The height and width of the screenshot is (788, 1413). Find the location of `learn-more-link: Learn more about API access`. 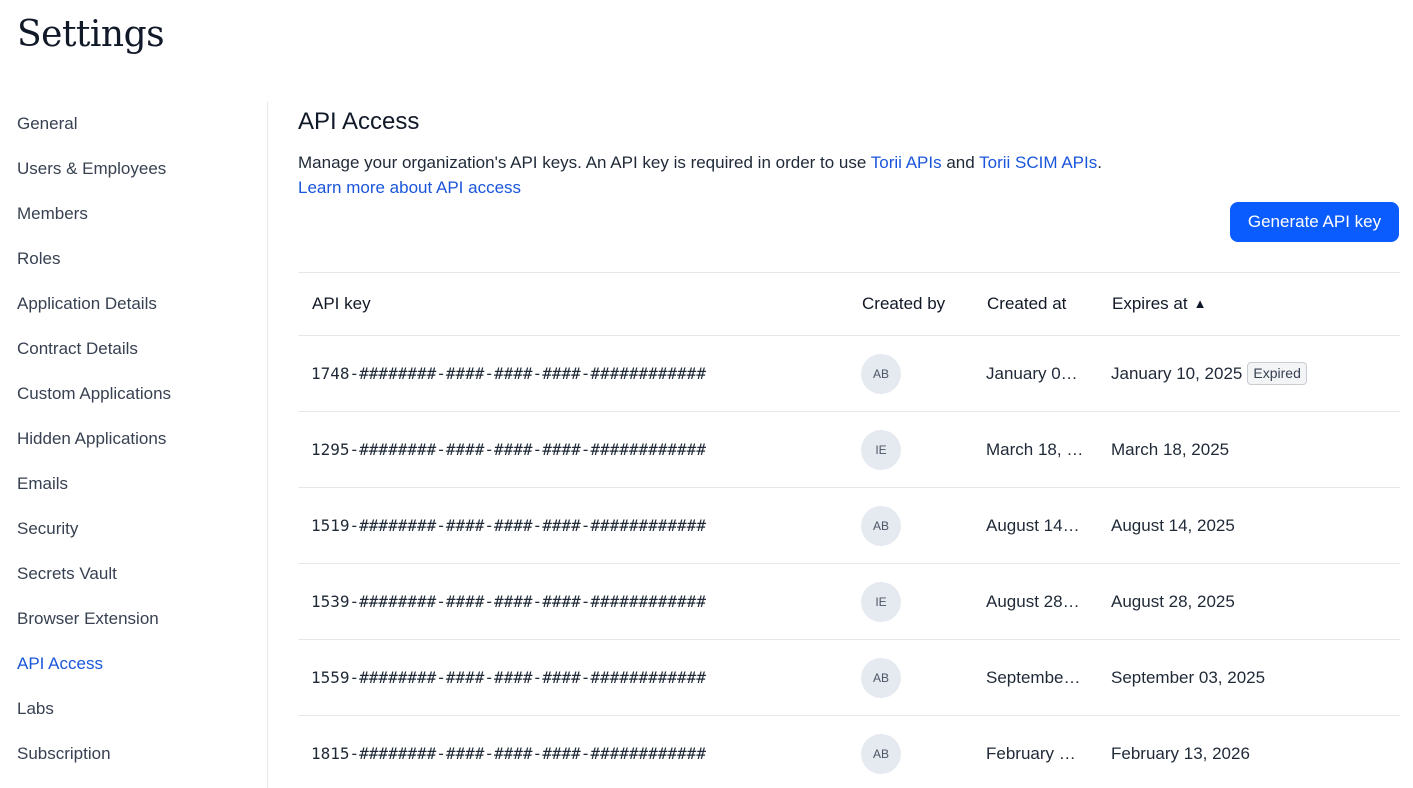

learn-more-link: Learn more about API access is located at coordinates (409, 188).